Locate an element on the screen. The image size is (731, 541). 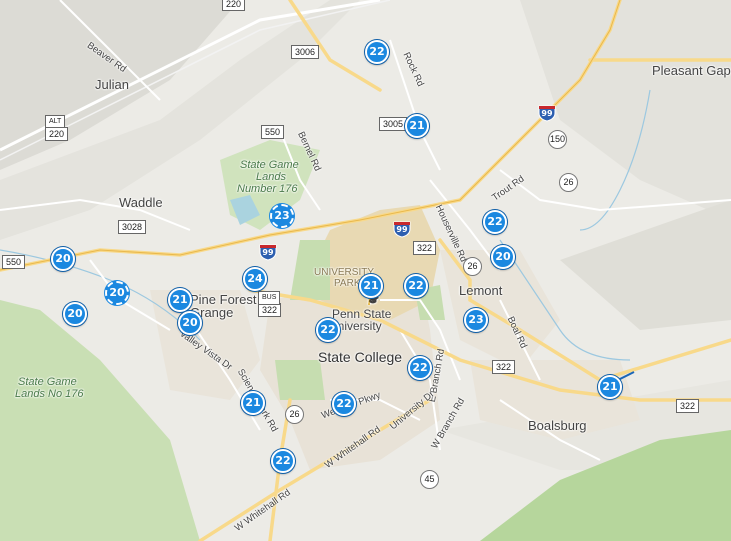
route-shield-322-b: 322 is located at coordinates (270, 310).